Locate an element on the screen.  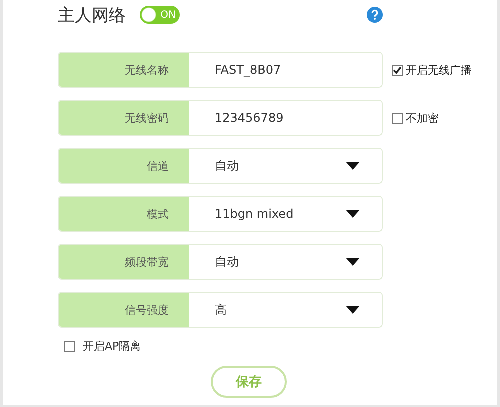
field-label: 信号强度 is located at coordinates (124, 310).